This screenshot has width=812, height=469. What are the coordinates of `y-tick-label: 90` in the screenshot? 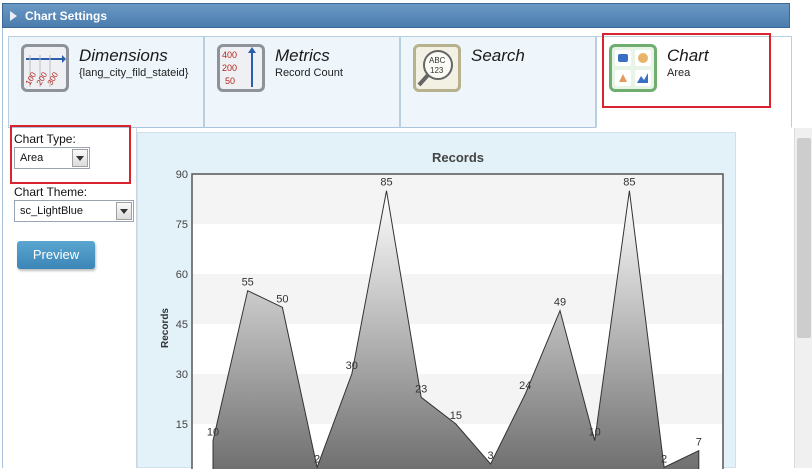 It's located at (182, 175).